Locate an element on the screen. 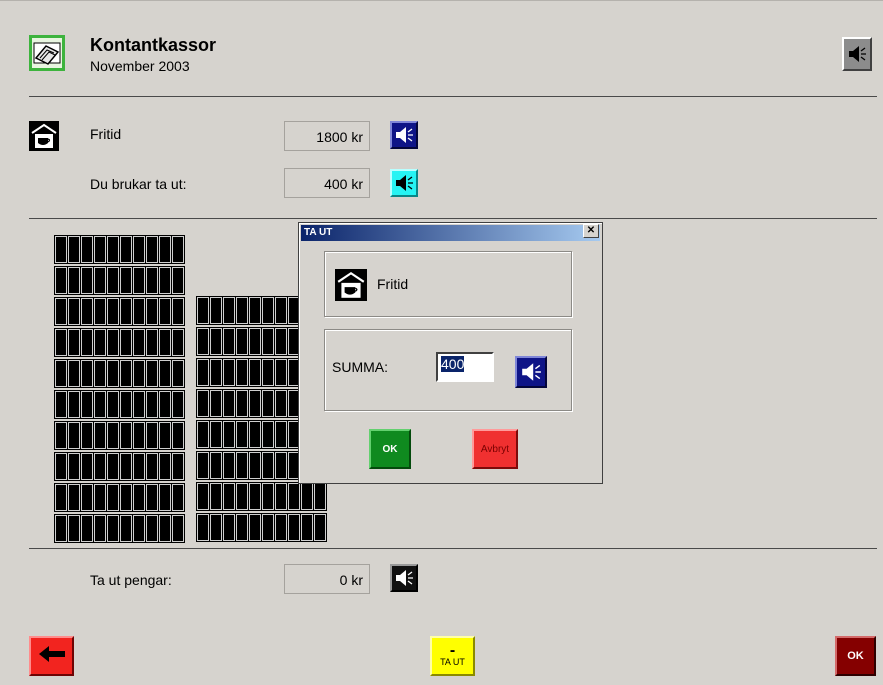 The height and width of the screenshot is (685, 883). withdraw-dialog: TA UT ✕ Fritid SUMMA: 400 OK Avbryt is located at coordinates (450, 353).